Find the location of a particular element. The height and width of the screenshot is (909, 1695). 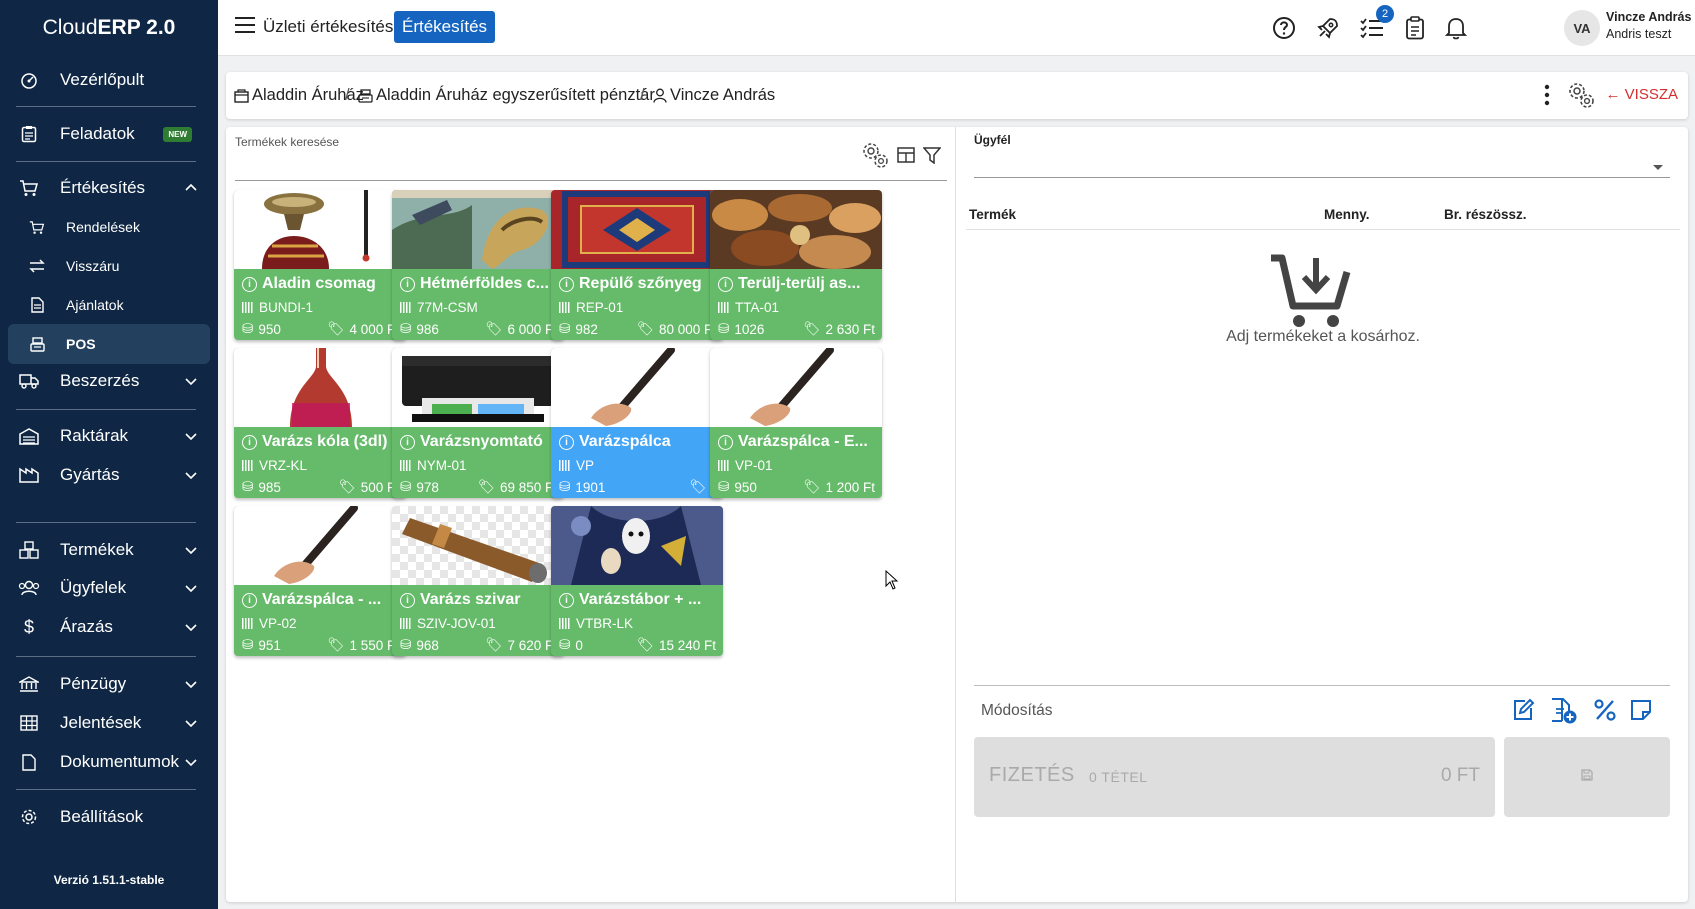

sidebar-item-settings: Beállítások is located at coordinates (109, 817).